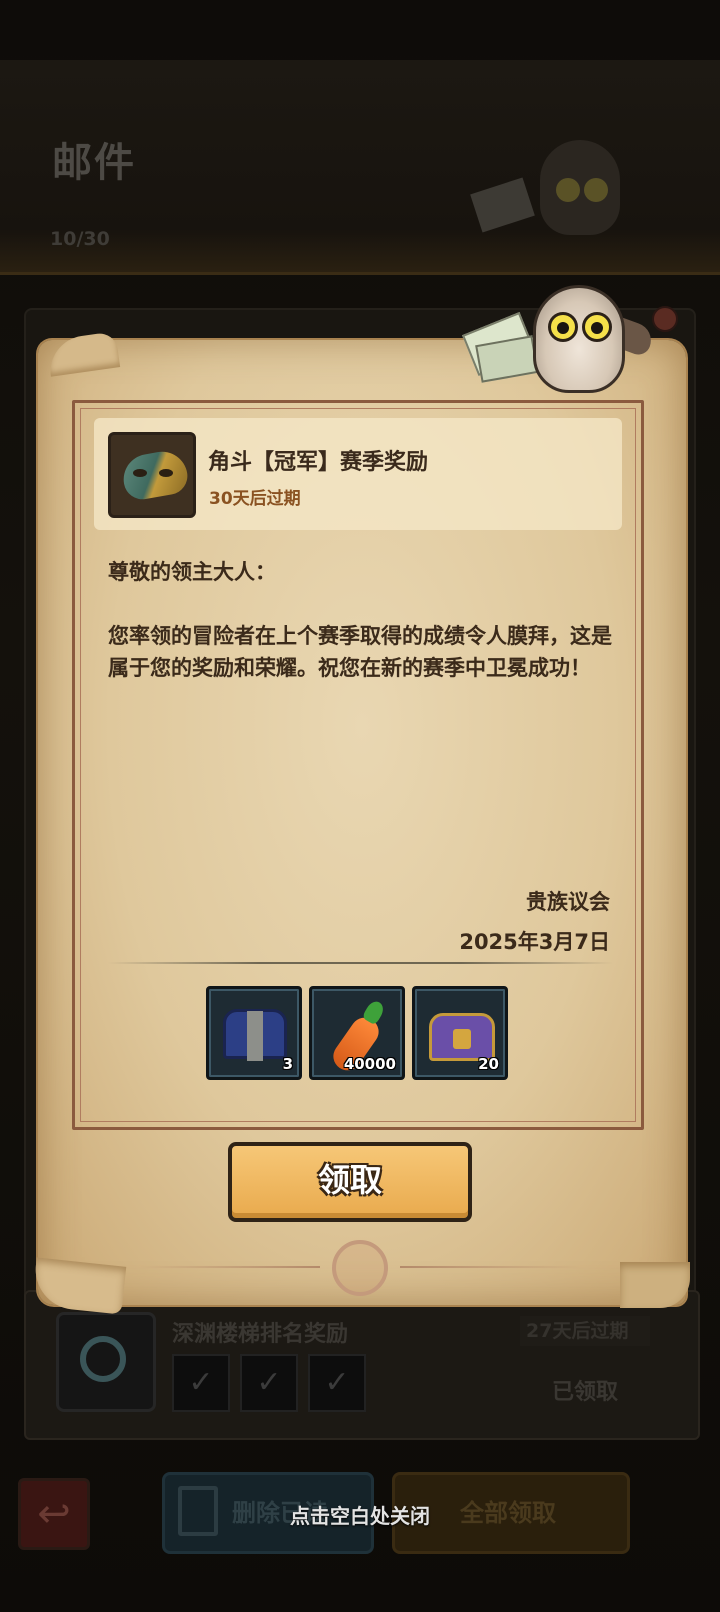 This screenshot has height=1612, width=720. Describe the element at coordinates (585, 1331) in the screenshot. I see `list-item-expire: 27天后过期` at that location.